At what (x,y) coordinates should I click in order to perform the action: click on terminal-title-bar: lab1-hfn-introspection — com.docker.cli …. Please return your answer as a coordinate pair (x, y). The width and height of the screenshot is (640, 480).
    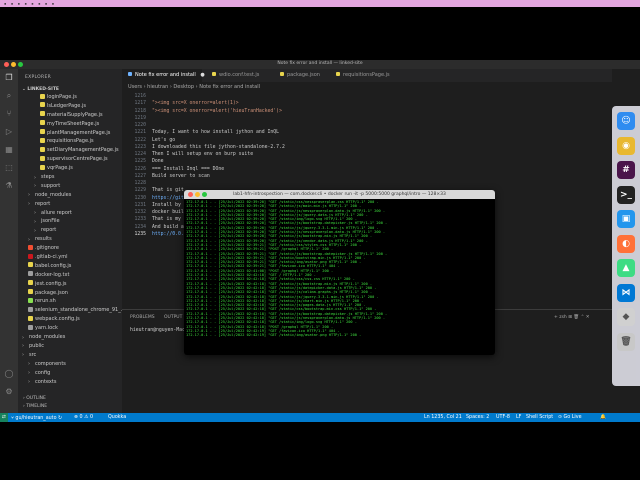
    Looking at the image, I should click on (339, 194).